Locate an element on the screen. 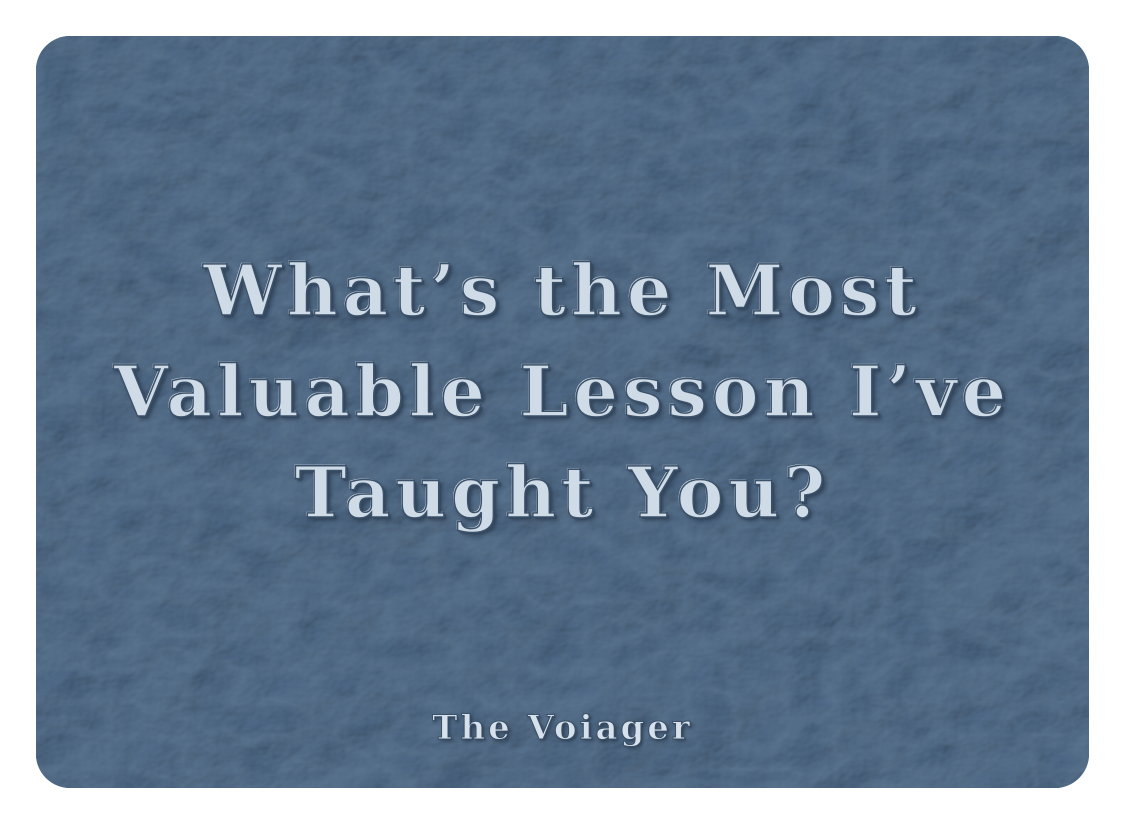 Image resolution: width=1125 pixels, height=825 pixels. headline-line-1: What’s the Most is located at coordinates (562, 290).